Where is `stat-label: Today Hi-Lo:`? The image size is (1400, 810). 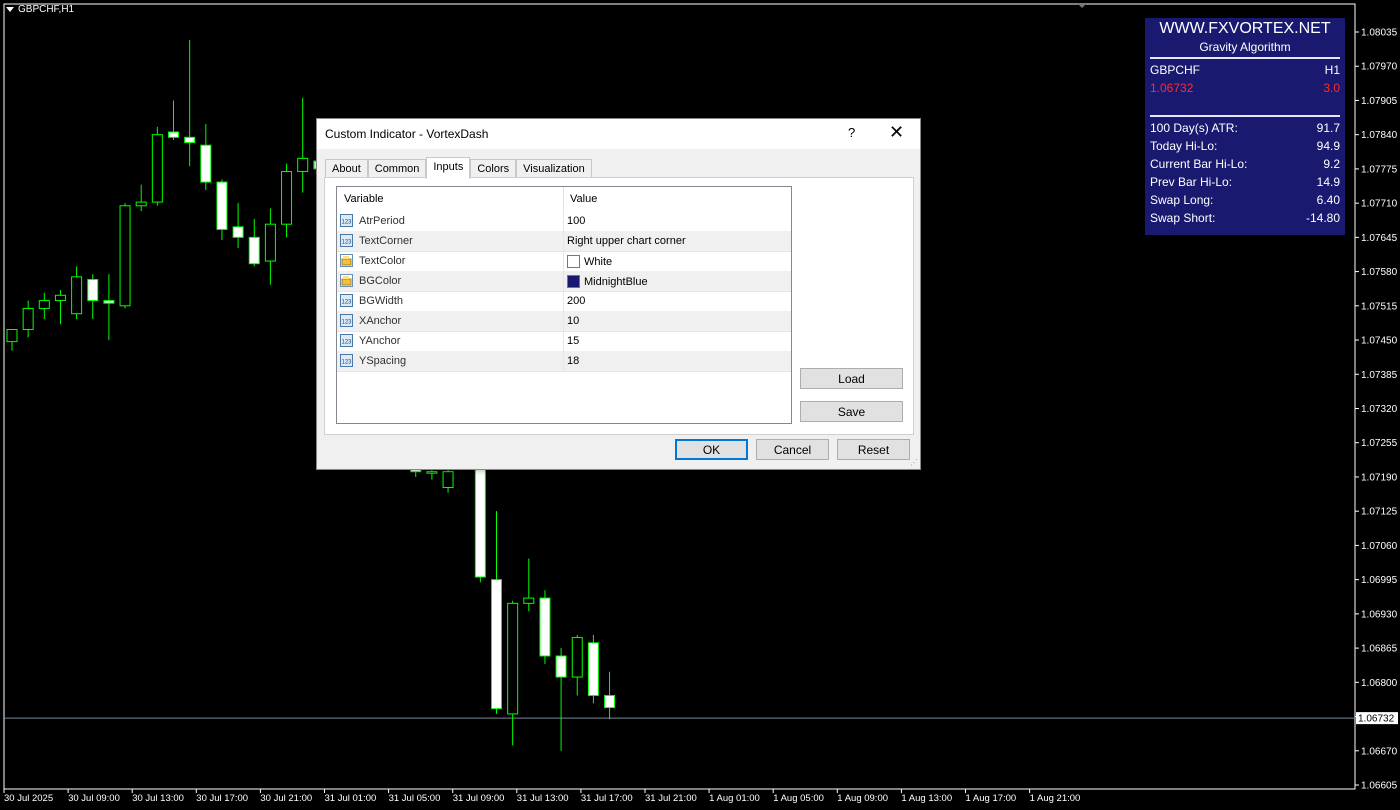 stat-label: Today Hi-Lo: is located at coordinates (1184, 146).